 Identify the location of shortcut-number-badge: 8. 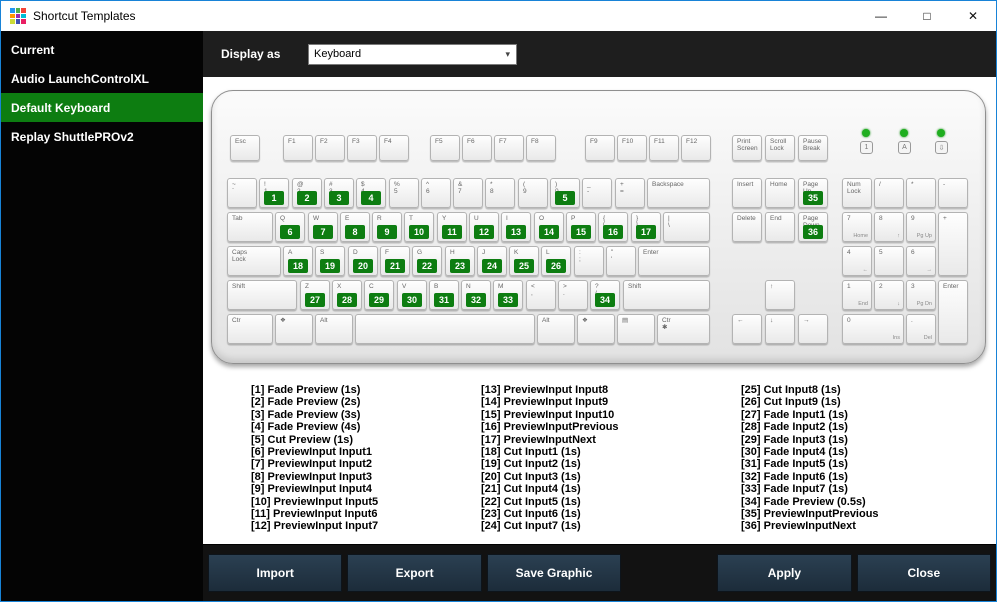
(355, 232).